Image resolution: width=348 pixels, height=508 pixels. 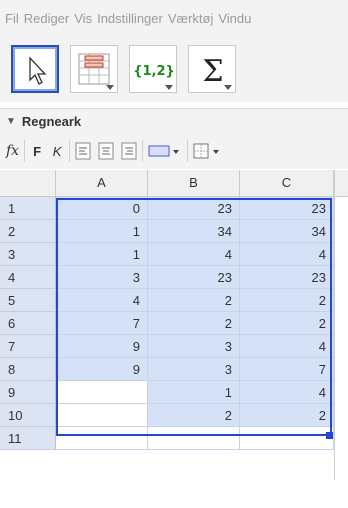 I want to click on menu-window: Vindu, so click(x=234, y=18).